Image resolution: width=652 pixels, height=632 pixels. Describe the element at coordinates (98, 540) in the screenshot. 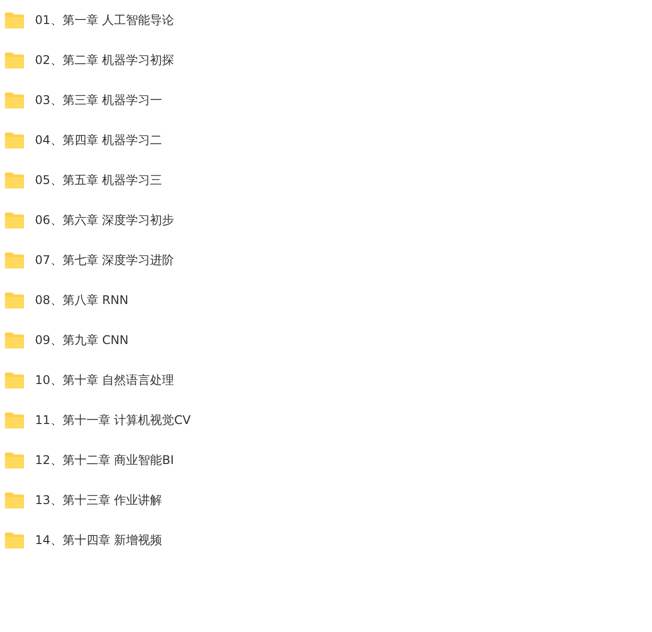

I see `folder-name: 14、第十四章 新增视频` at that location.